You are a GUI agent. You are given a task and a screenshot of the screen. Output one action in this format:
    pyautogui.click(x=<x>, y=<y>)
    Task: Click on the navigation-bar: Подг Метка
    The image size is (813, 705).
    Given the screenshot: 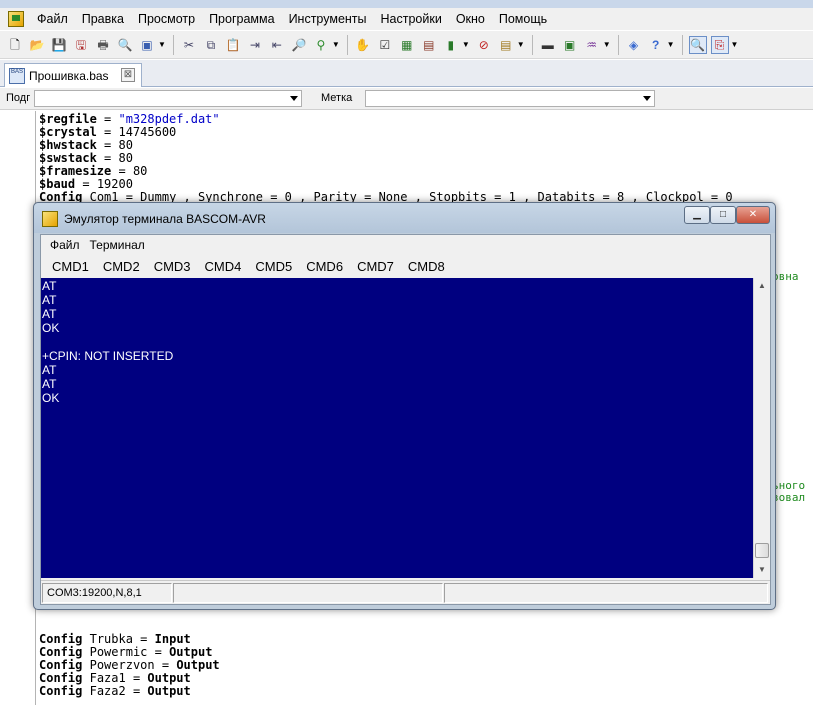 What is the action you would take?
    pyautogui.click(x=406, y=99)
    